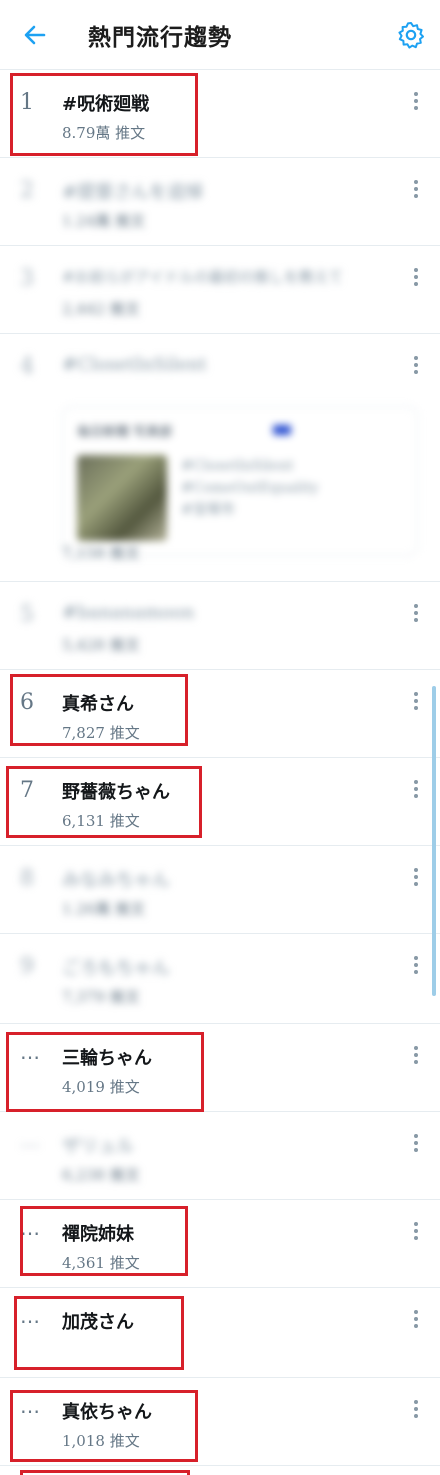 The image size is (440, 1475). What do you see at coordinates (101, 645) in the screenshot?
I see `trend-count: 5,428 推文` at bounding box center [101, 645].